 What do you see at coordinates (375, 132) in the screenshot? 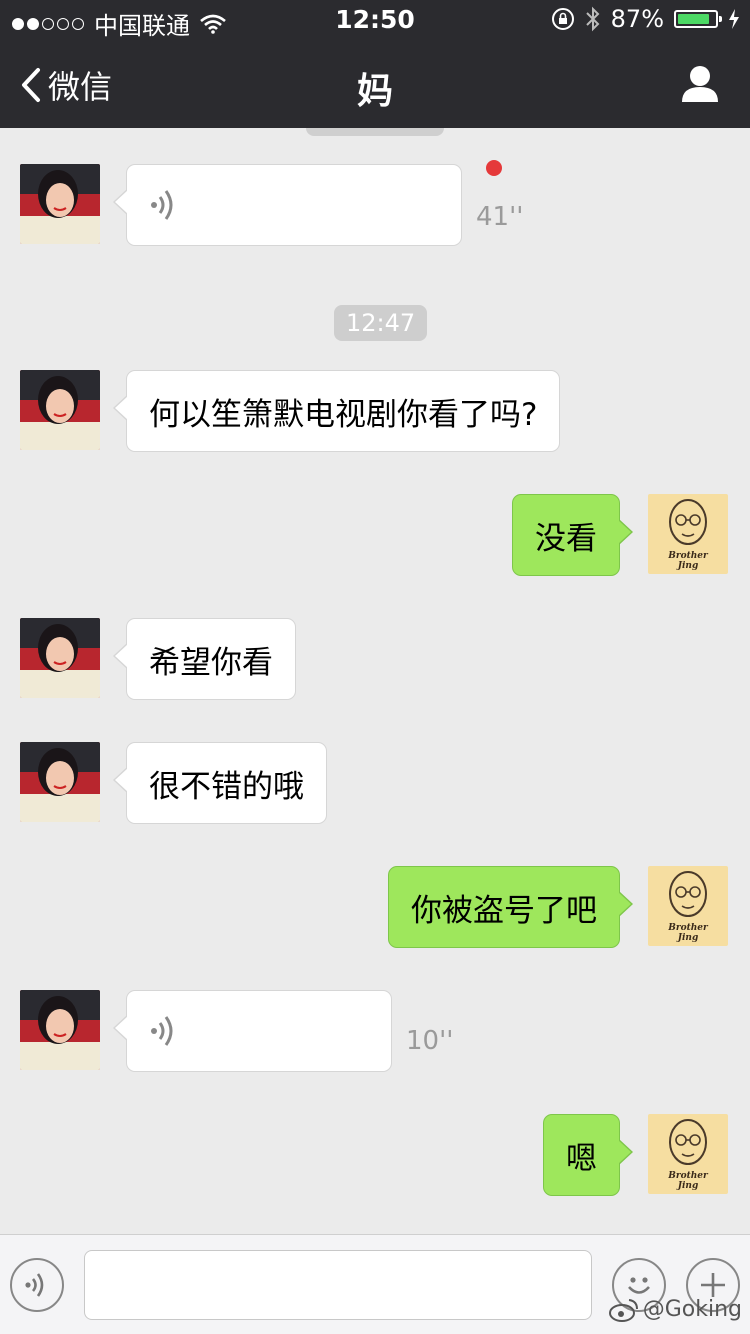
I see `timestamp-partial` at bounding box center [375, 132].